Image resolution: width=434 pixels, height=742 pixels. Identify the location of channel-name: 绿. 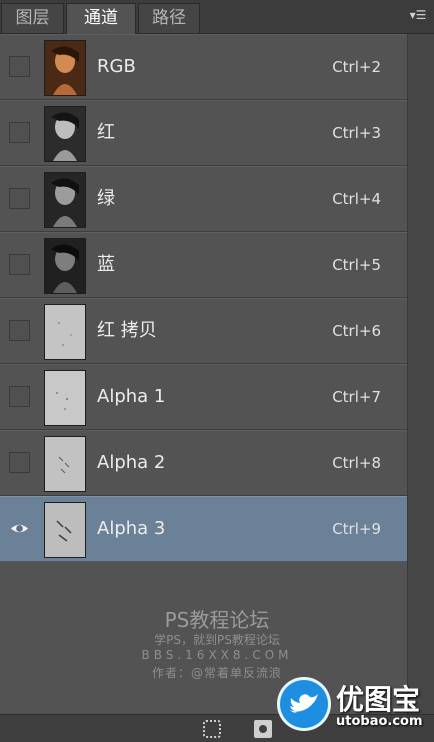
(106, 198).